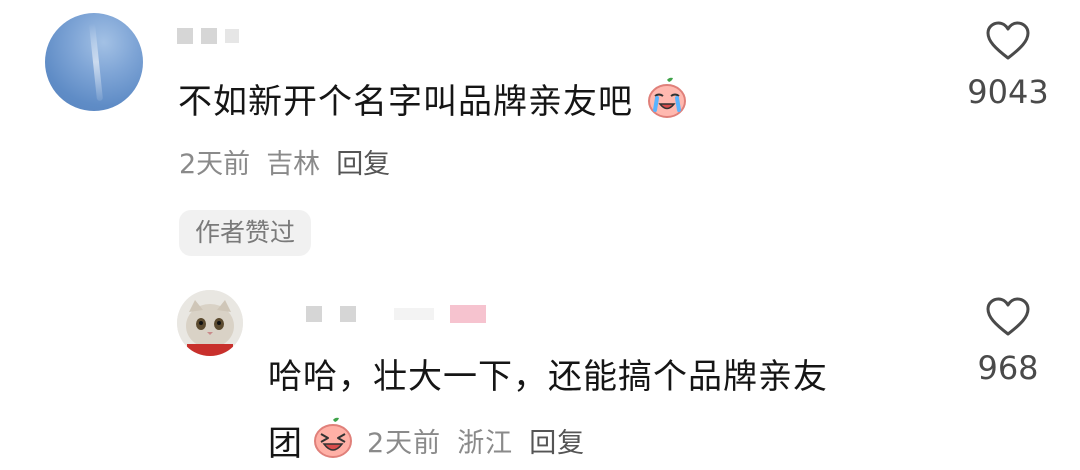 The width and height of the screenshot is (1080, 470). Describe the element at coordinates (293, 164) in the screenshot. I see `comment-location: 吉林` at that location.